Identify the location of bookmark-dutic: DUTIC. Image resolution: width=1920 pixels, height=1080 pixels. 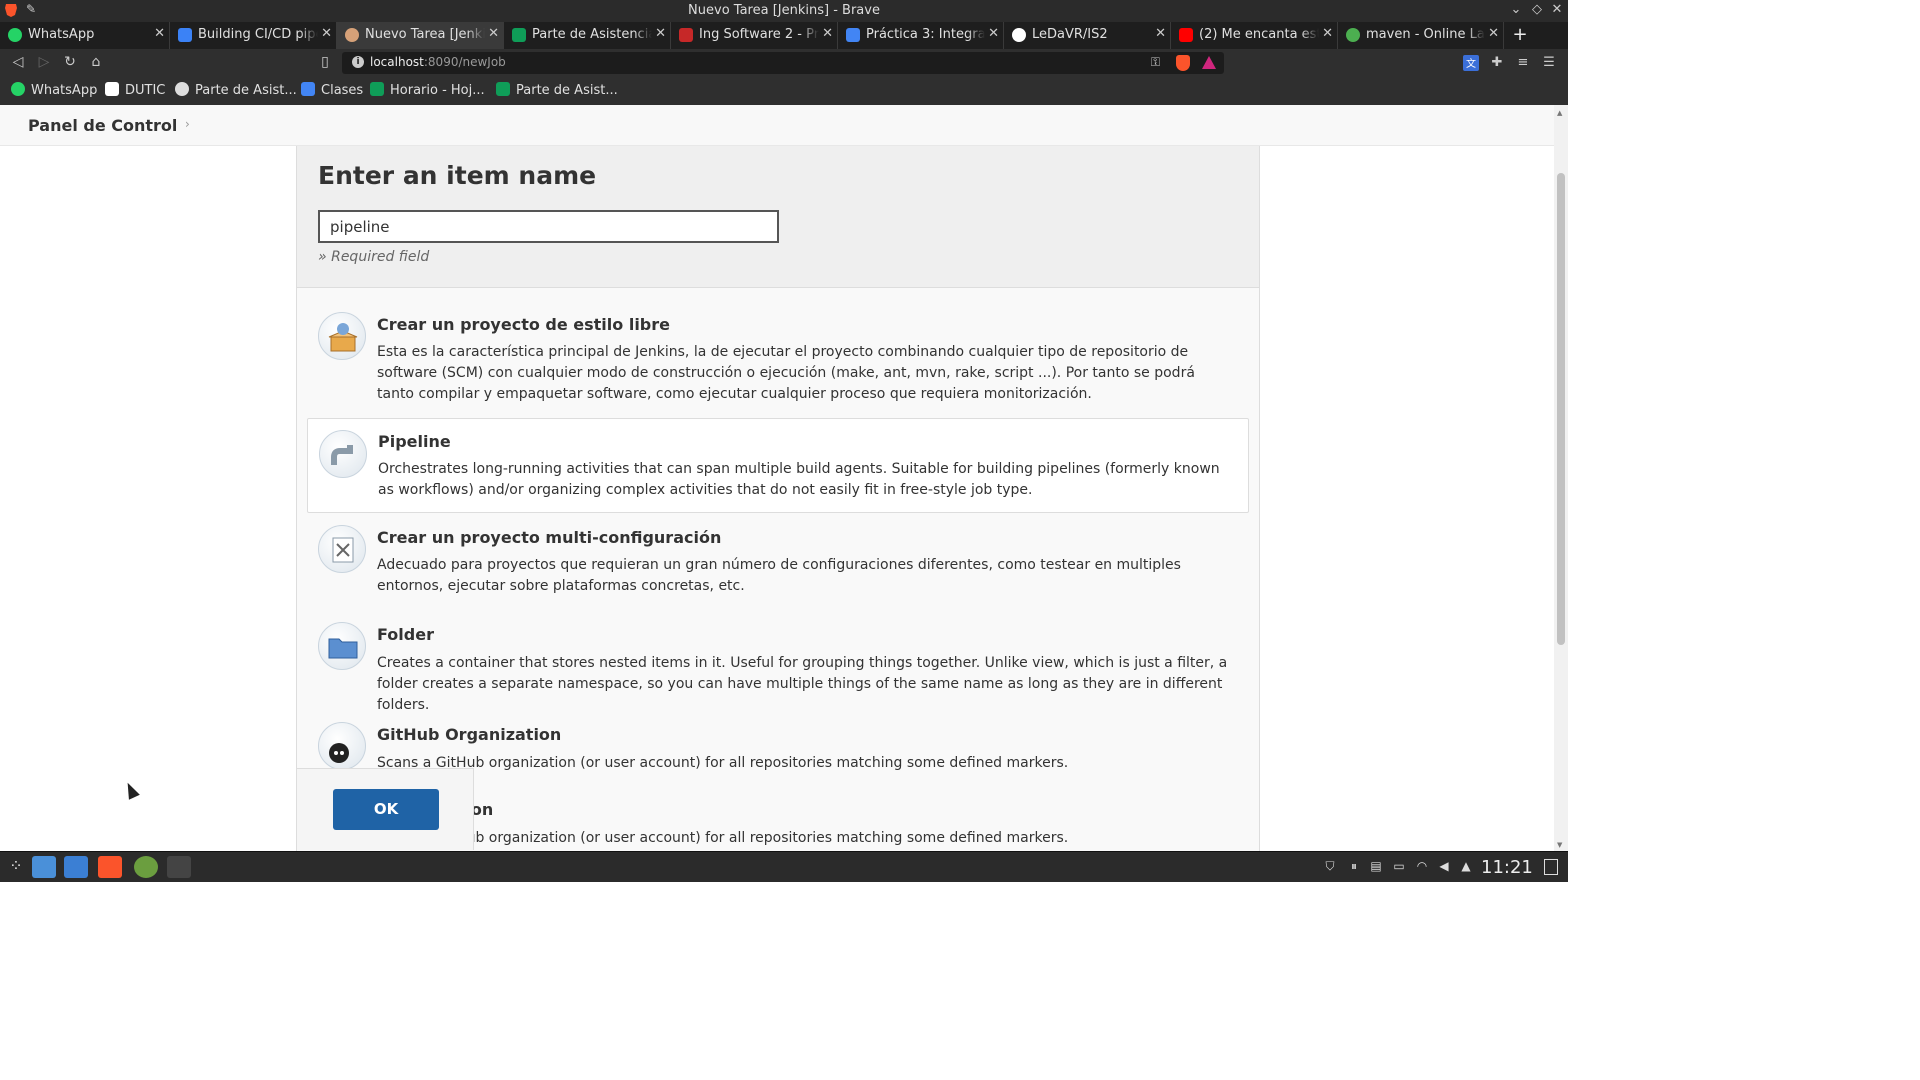
(135, 90).